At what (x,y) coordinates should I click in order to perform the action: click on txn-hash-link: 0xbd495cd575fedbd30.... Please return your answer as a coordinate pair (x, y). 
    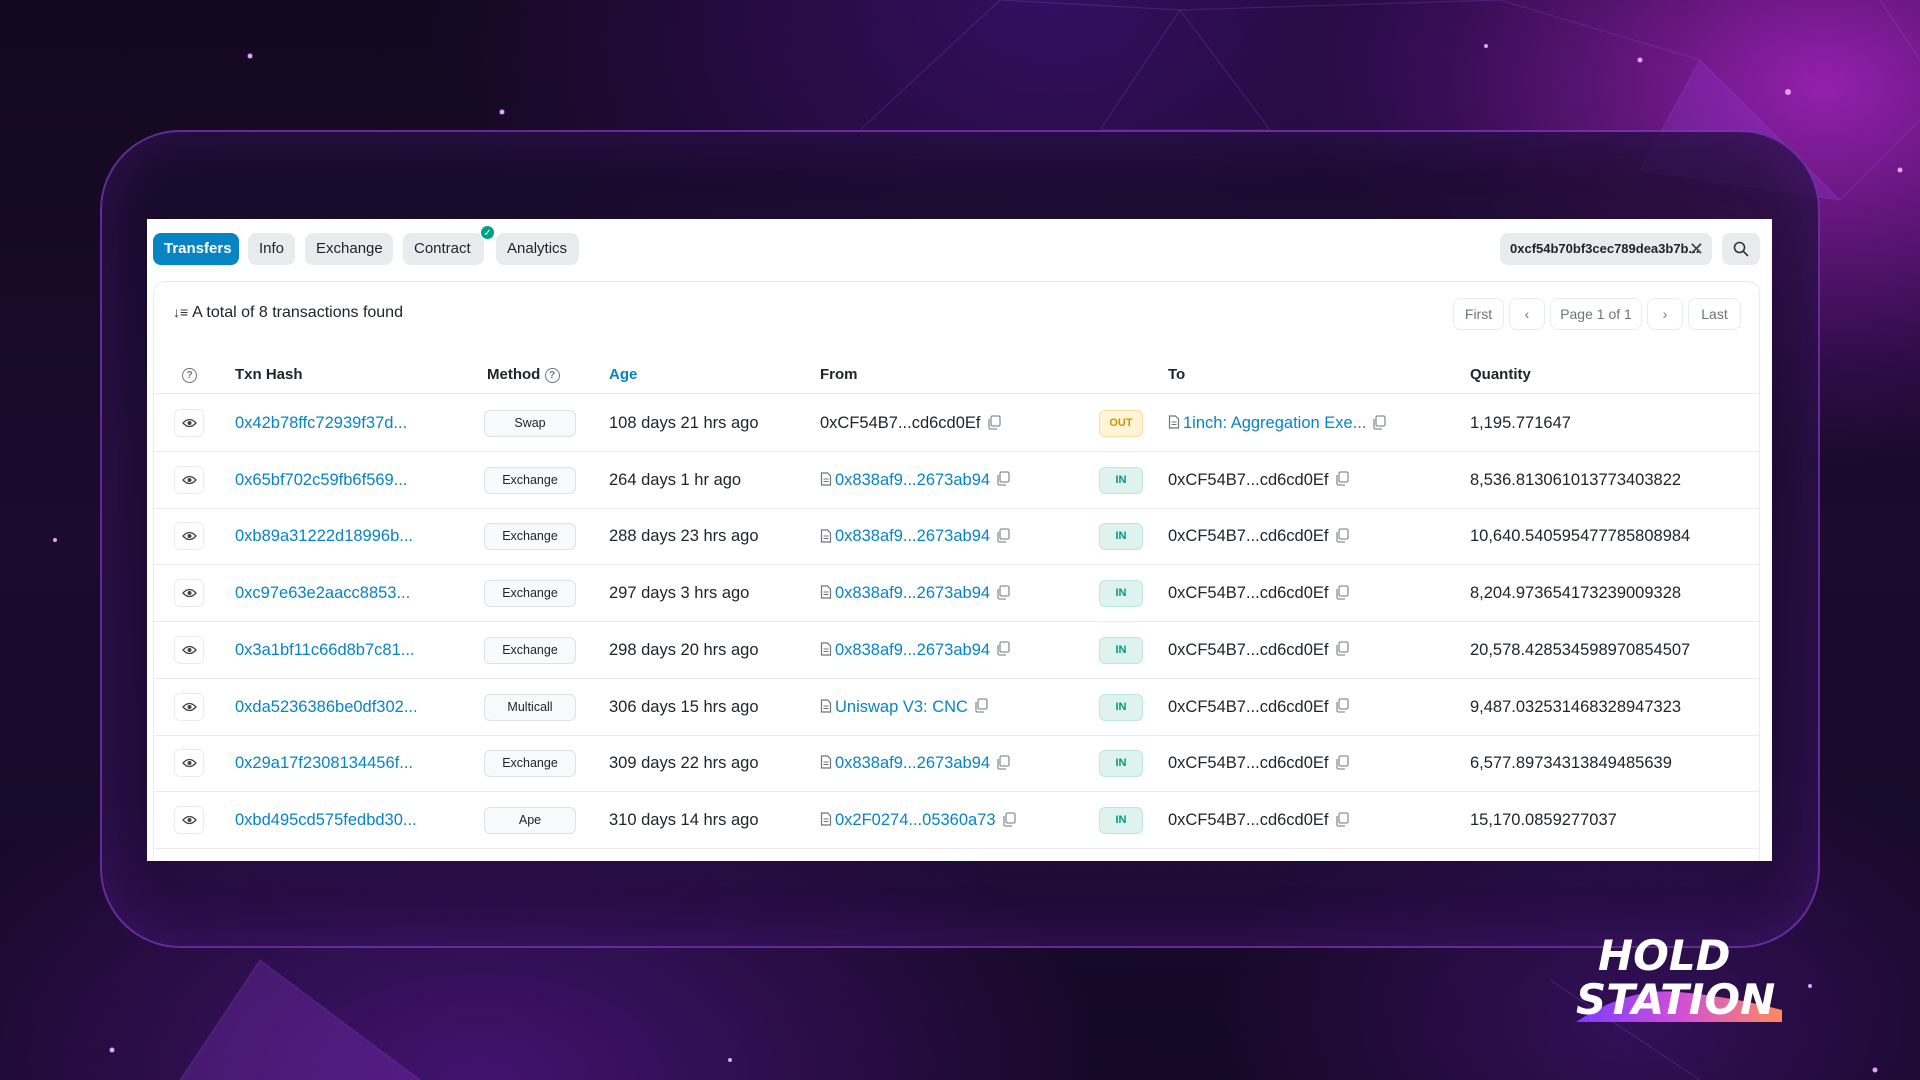
    Looking at the image, I should click on (326, 820).